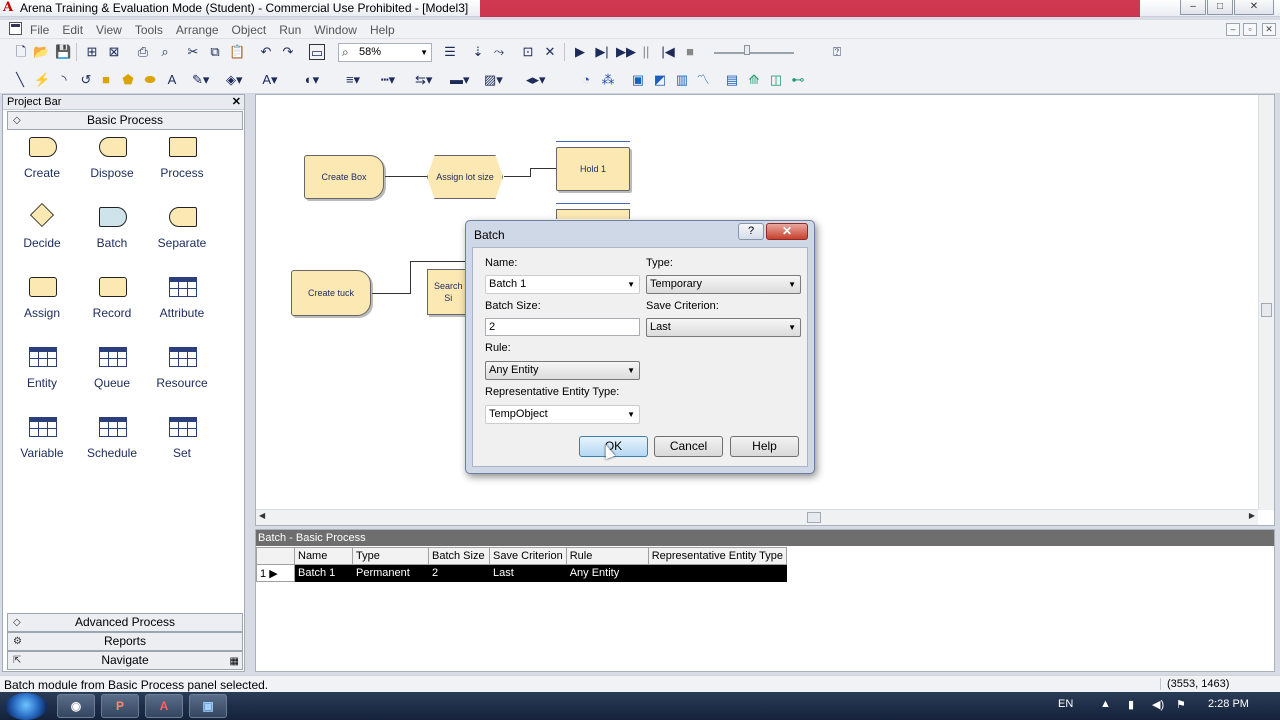 The height and width of the screenshot is (720, 1280). I want to click on module-separate: Separate, so click(182, 231).